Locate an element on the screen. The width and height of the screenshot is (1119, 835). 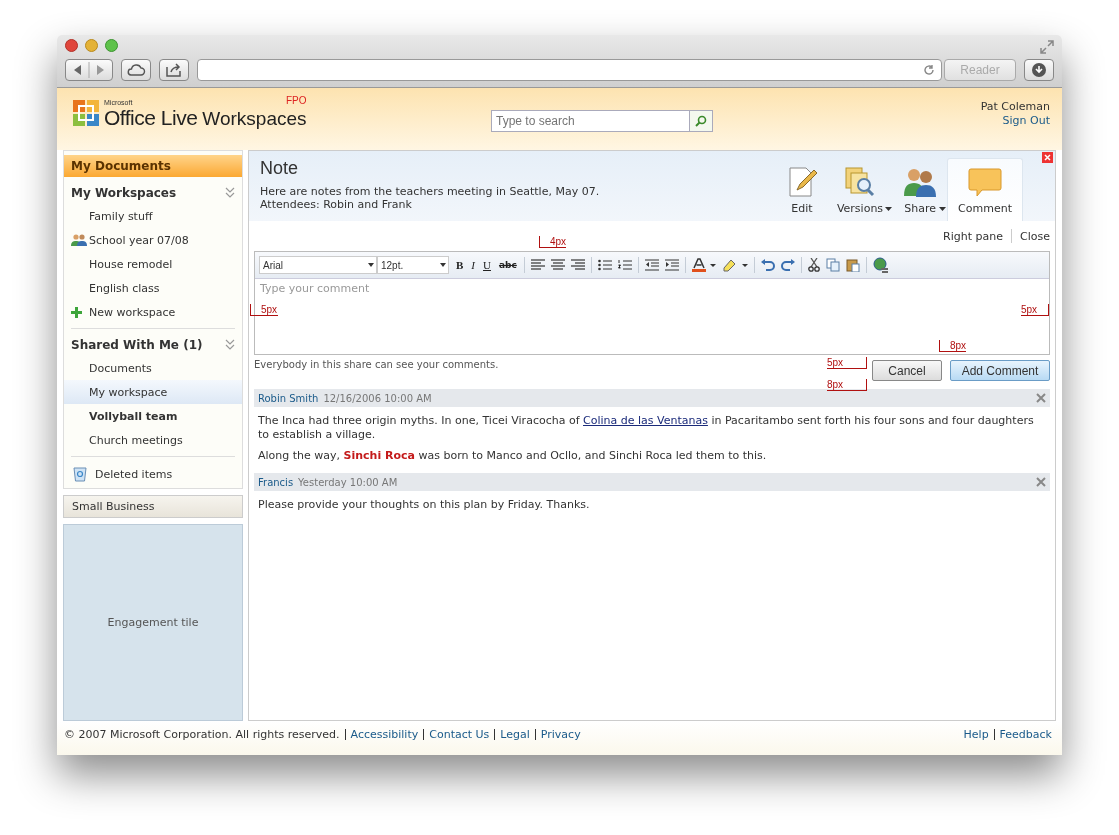
ribbon-action-button: Versions is located at coordinates (860, 192).